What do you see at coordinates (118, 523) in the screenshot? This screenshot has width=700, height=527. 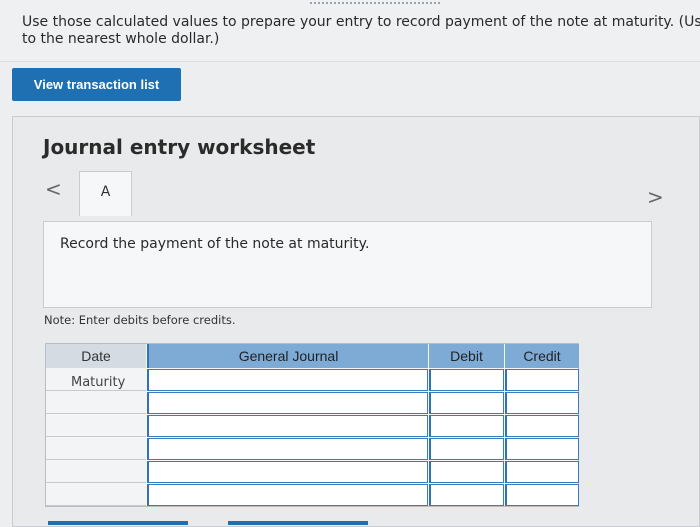 I see `bottom-button-edge-left` at bounding box center [118, 523].